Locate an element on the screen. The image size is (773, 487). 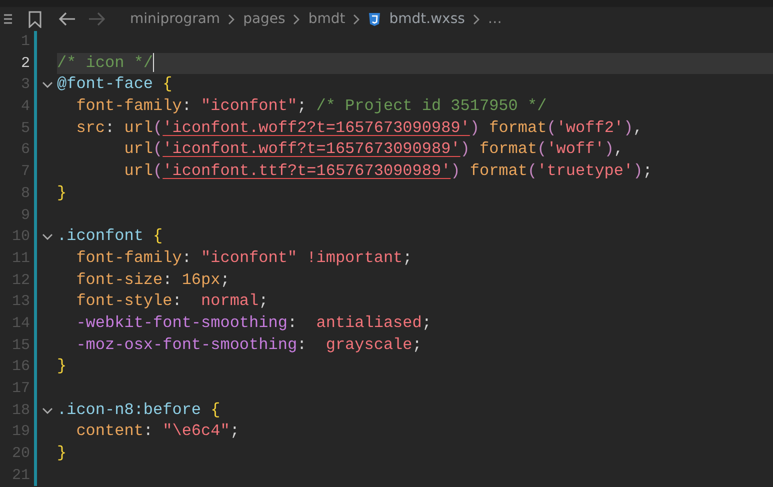
menu-icon is located at coordinates (8, 19).